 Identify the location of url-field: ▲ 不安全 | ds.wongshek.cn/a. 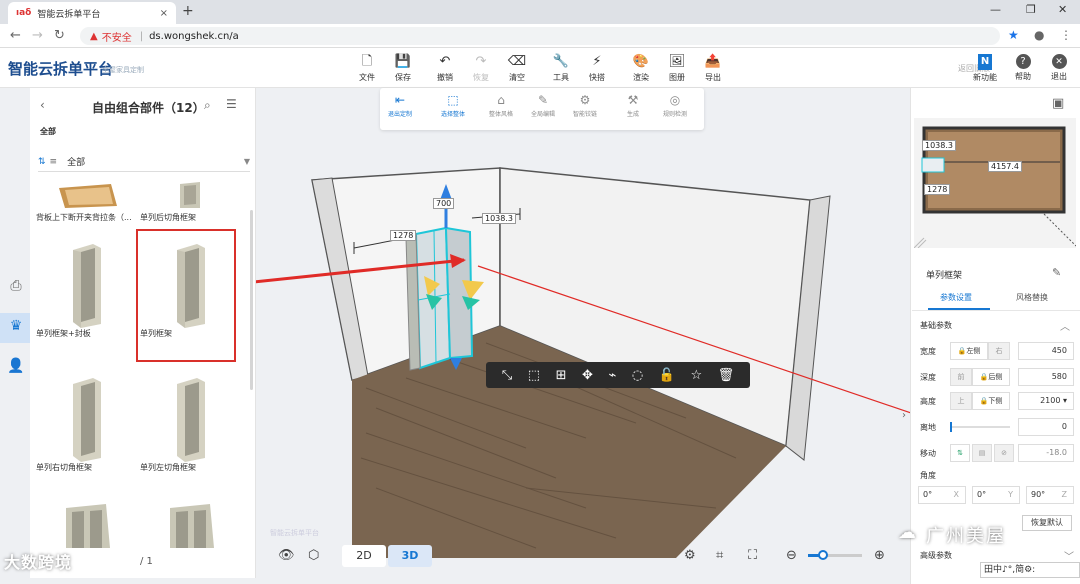
(540, 36).